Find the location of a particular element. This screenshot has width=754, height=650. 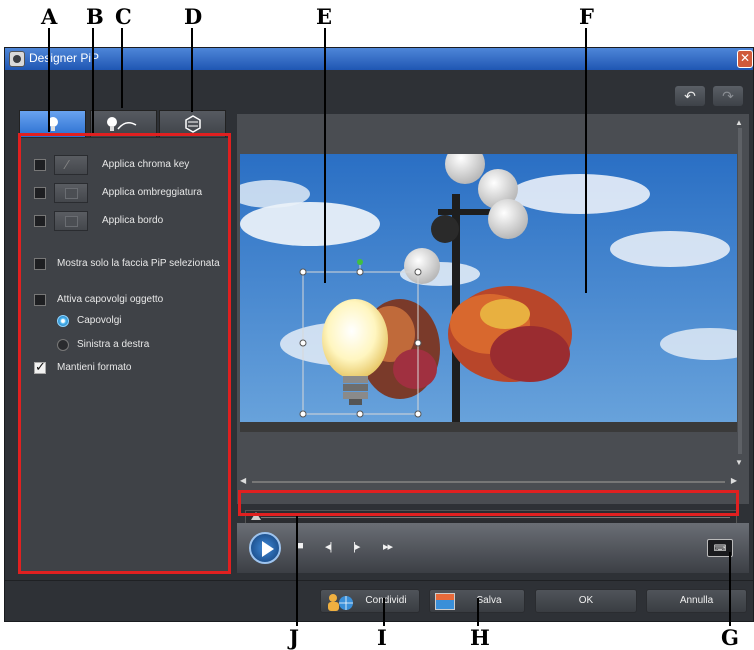

callout-line-g is located at coordinates (730, 589).